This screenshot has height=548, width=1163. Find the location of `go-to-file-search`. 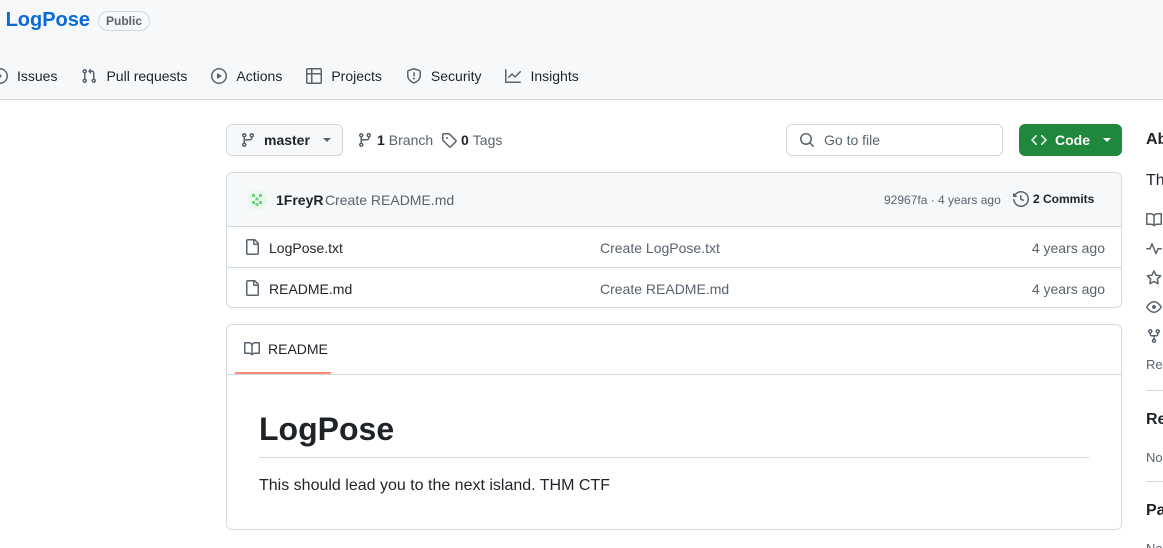

go-to-file-search is located at coordinates (894, 140).